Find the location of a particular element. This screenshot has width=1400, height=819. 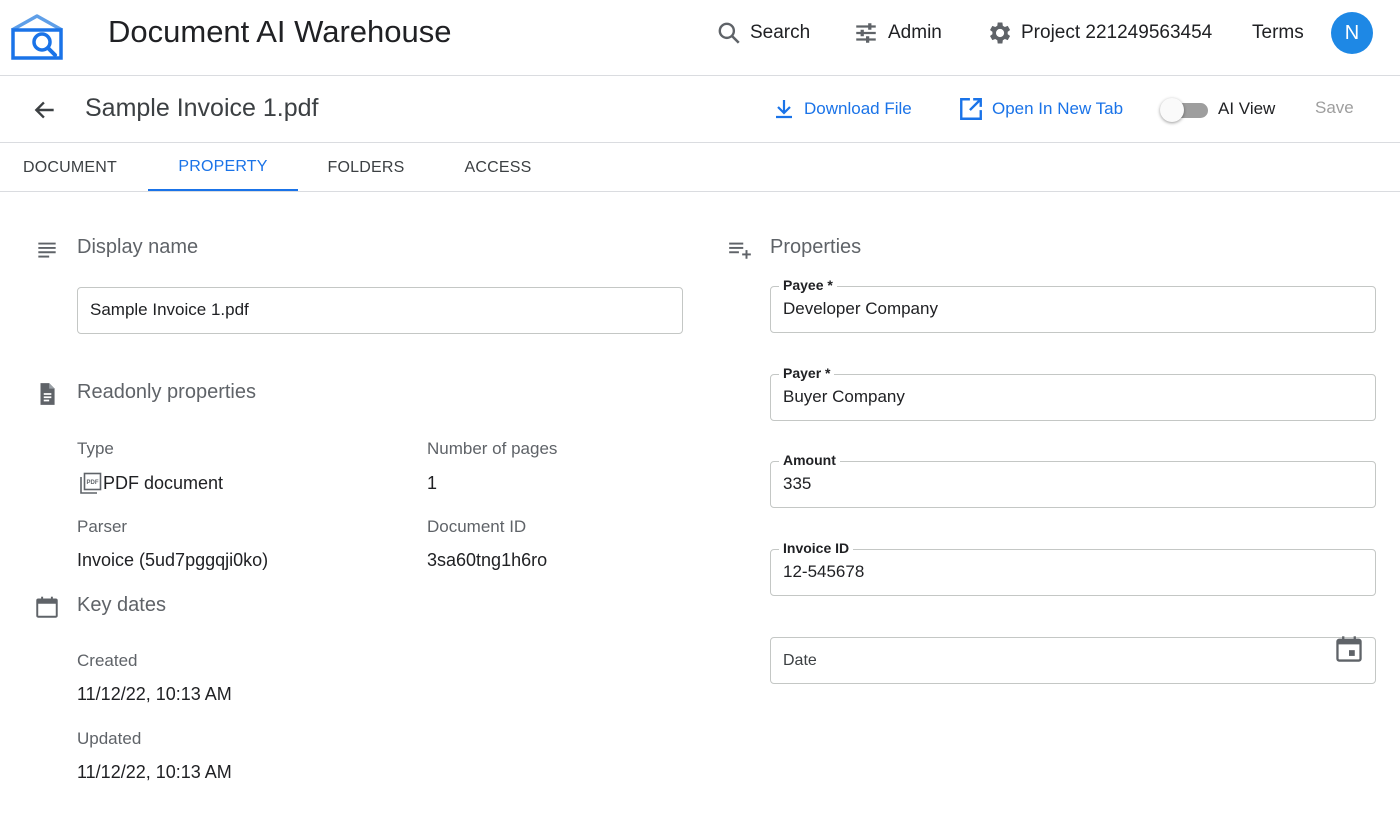

playlist-add-icon is located at coordinates (740, 250).